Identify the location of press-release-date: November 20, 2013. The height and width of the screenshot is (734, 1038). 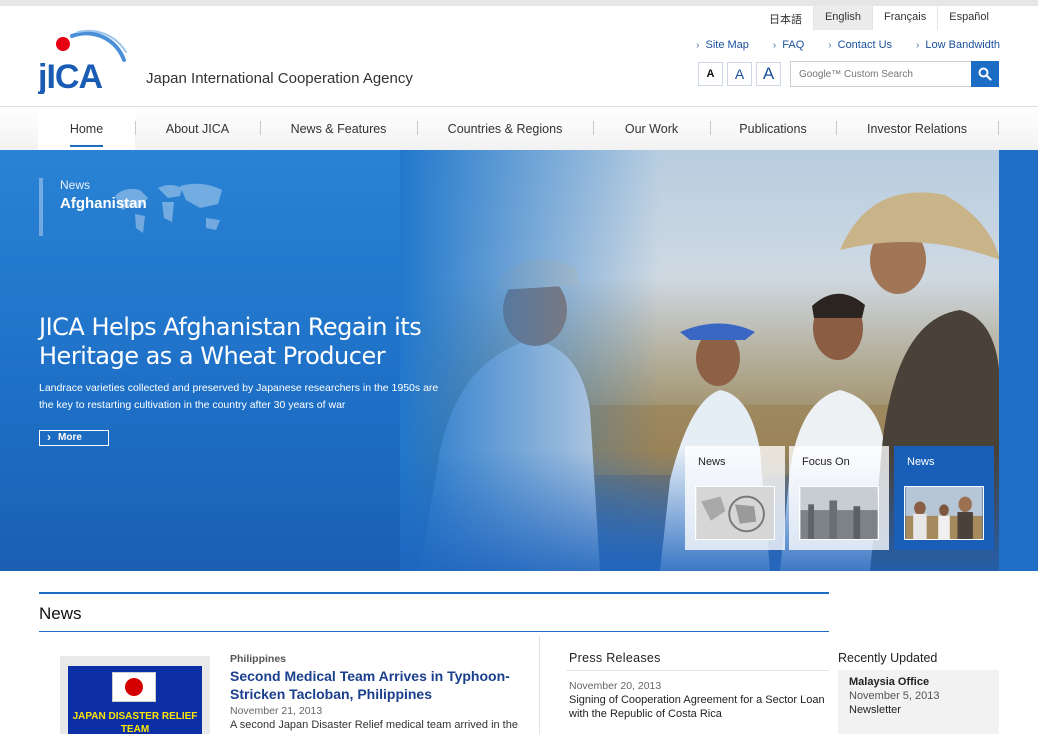
(615, 686).